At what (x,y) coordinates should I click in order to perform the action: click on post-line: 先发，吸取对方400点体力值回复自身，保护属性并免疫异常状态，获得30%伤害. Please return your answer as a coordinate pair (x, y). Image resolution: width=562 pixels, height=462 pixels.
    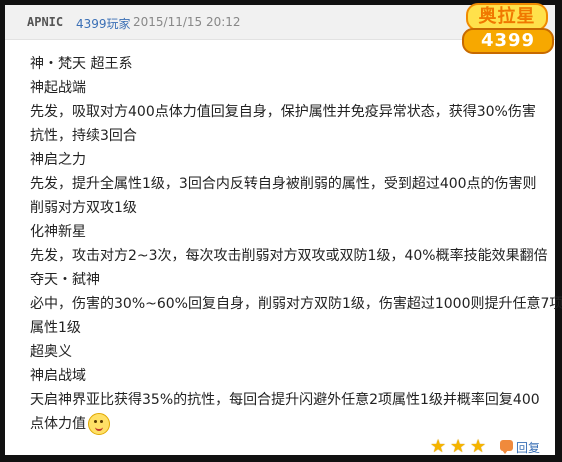
    Looking at the image, I should click on (283, 112).